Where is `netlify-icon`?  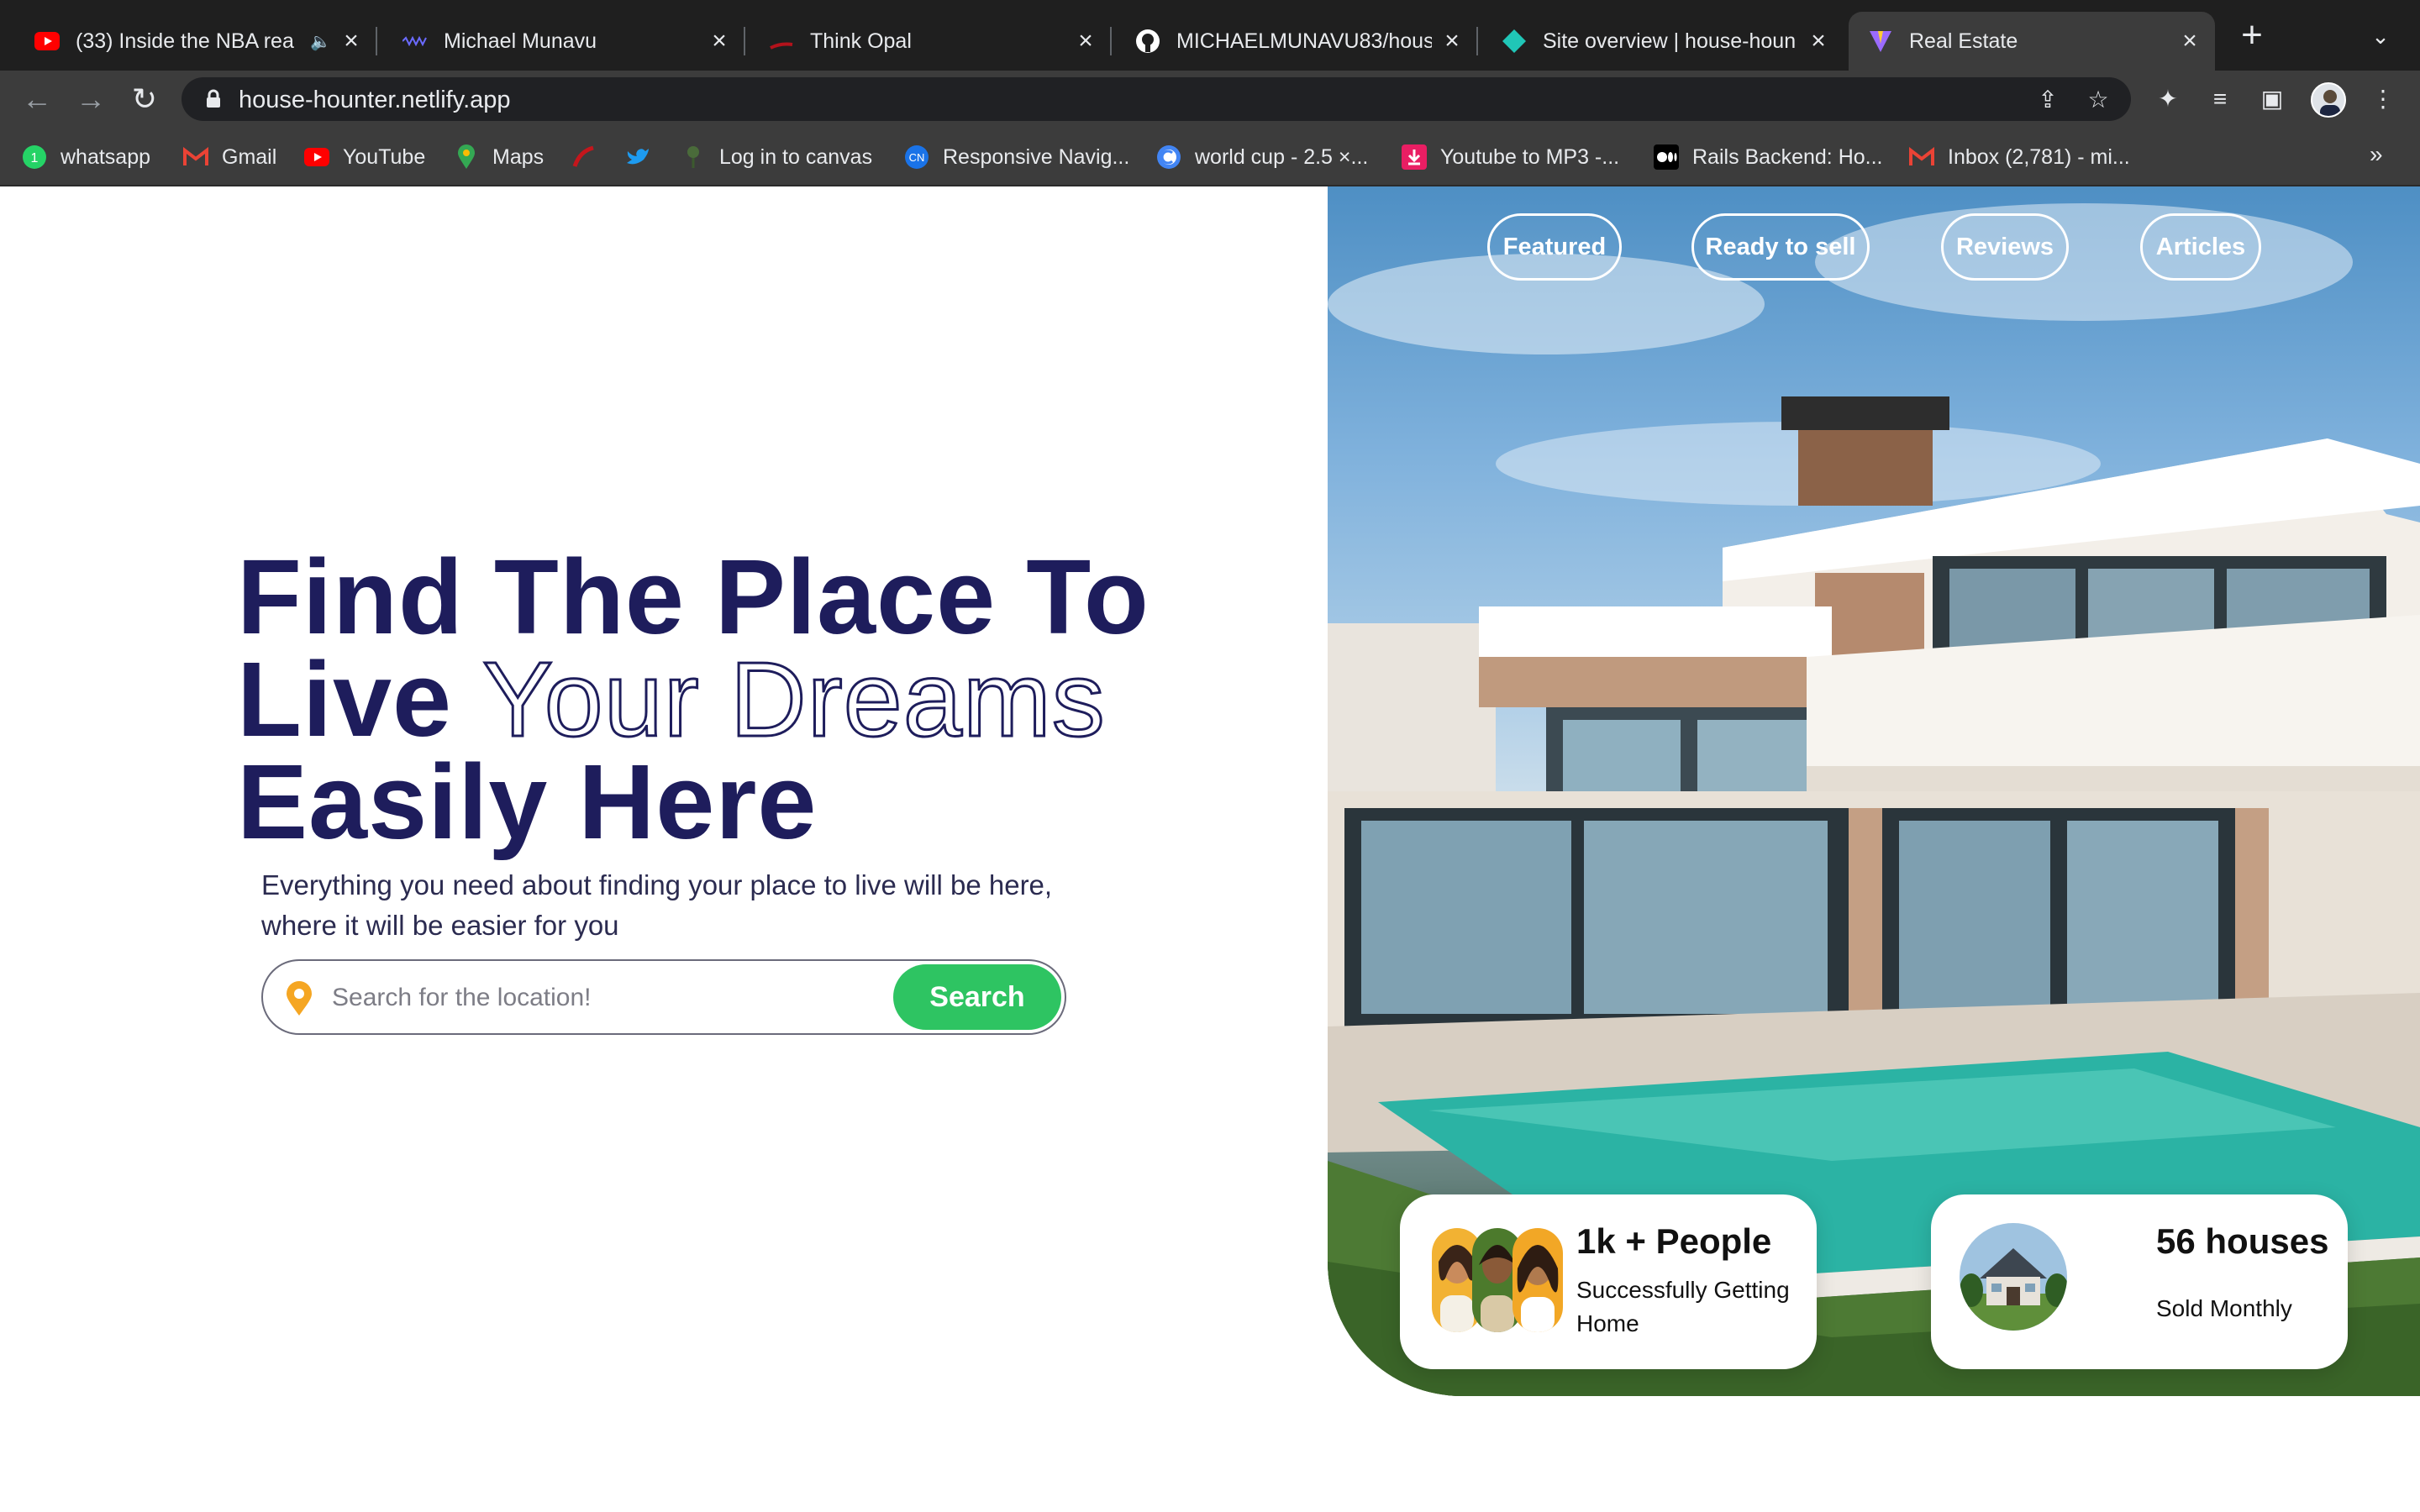
netlify-icon is located at coordinates (1514, 41).